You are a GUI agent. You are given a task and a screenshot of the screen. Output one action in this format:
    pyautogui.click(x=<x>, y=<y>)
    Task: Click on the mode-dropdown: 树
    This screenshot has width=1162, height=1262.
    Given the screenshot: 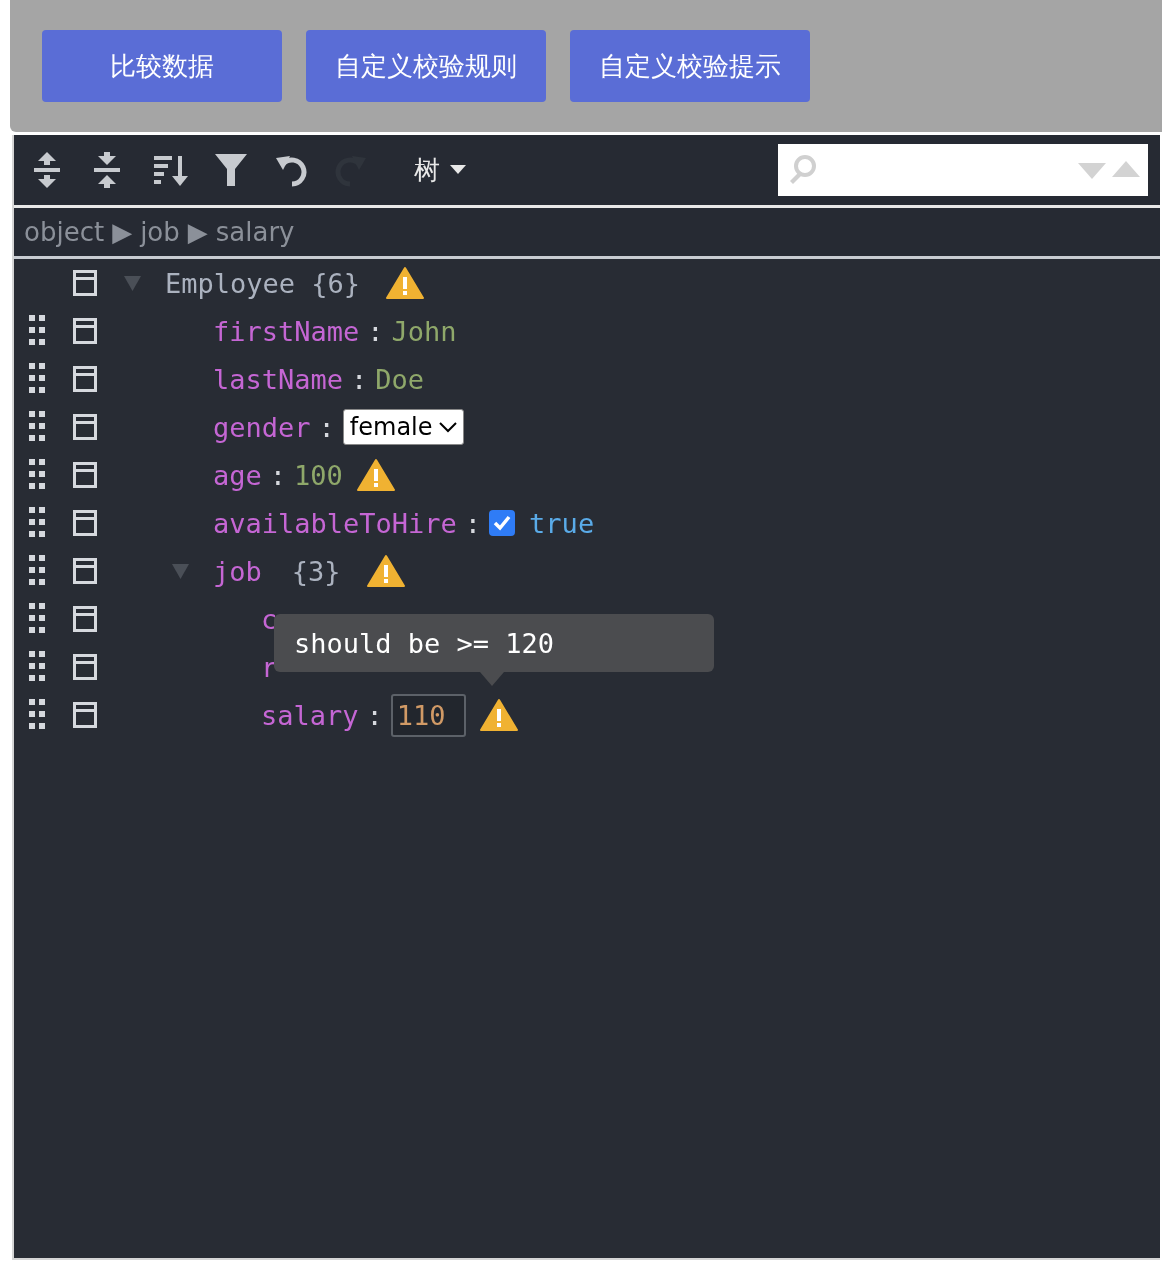 What is the action you would take?
    pyautogui.click(x=440, y=170)
    